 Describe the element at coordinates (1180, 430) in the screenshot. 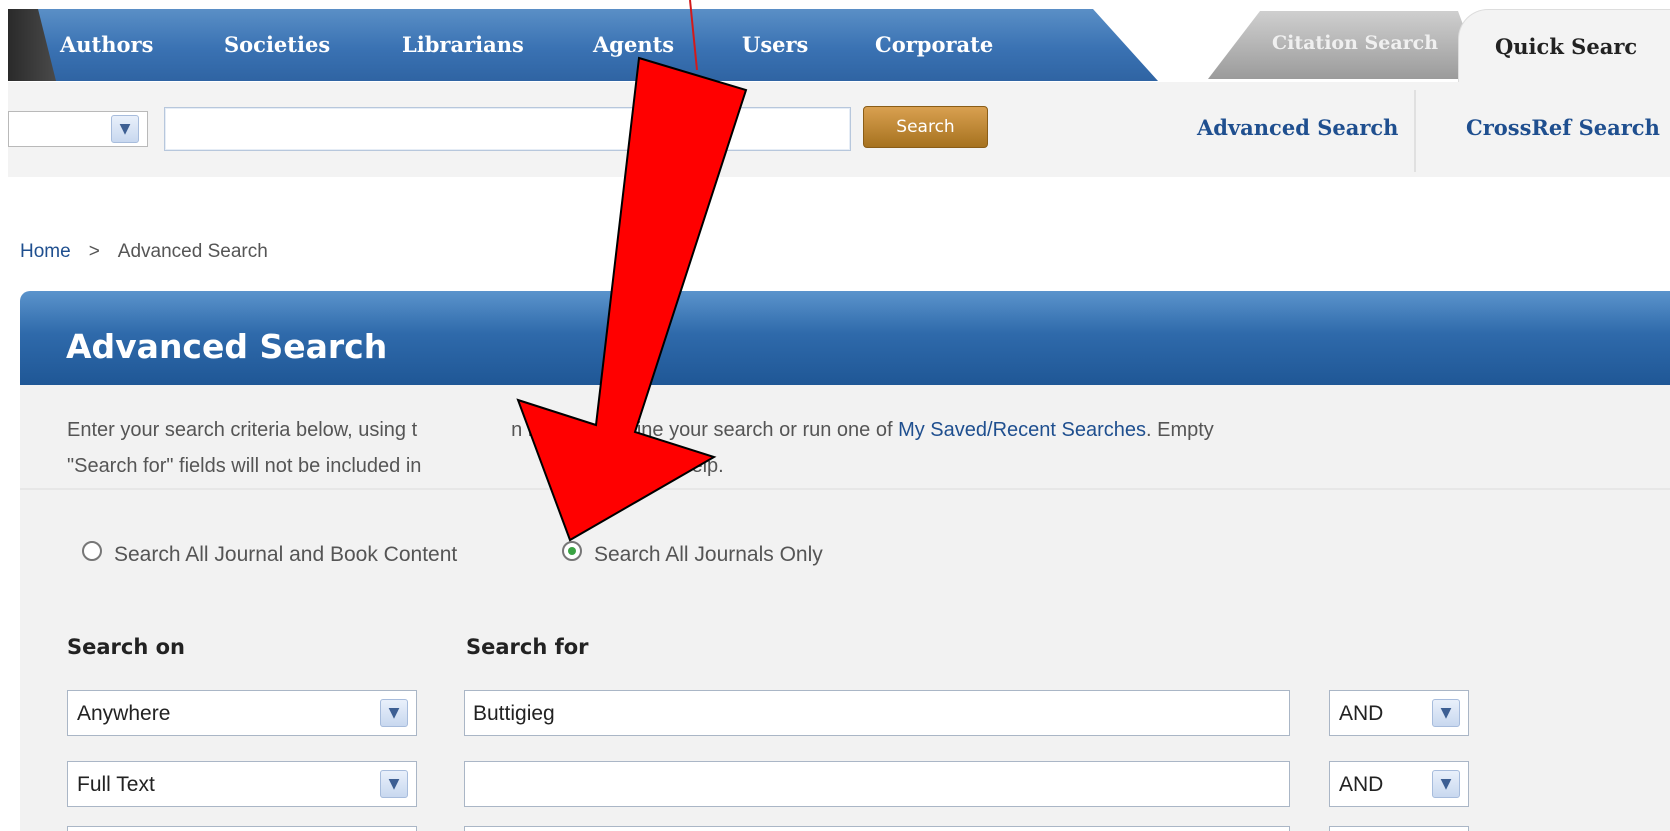

I see `instructions-fragment: . Empty` at that location.